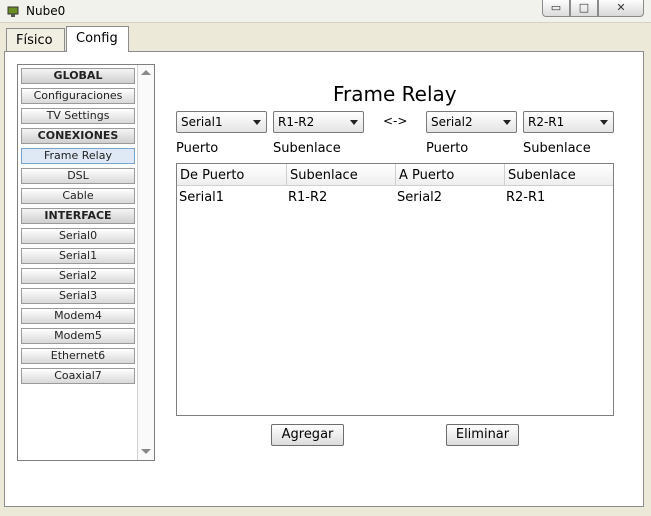  Describe the element at coordinates (308, 197) in the screenshot. I see `table-cell: R1-R2` at that location.